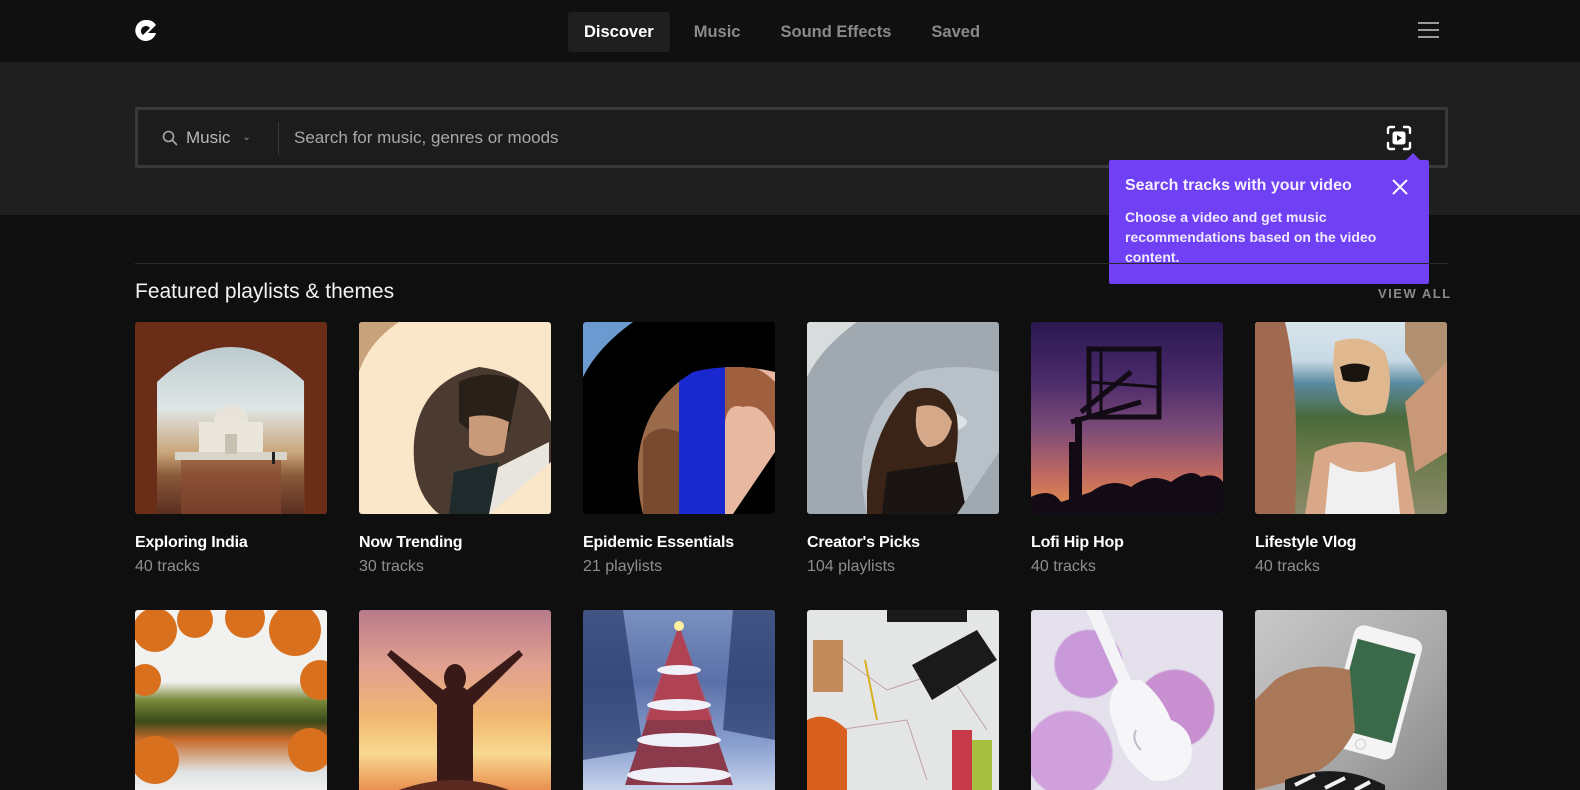 The width and height of the screenshot is (1580, 790). I want to click on christmas-tree-illustration, so click(679, 697).